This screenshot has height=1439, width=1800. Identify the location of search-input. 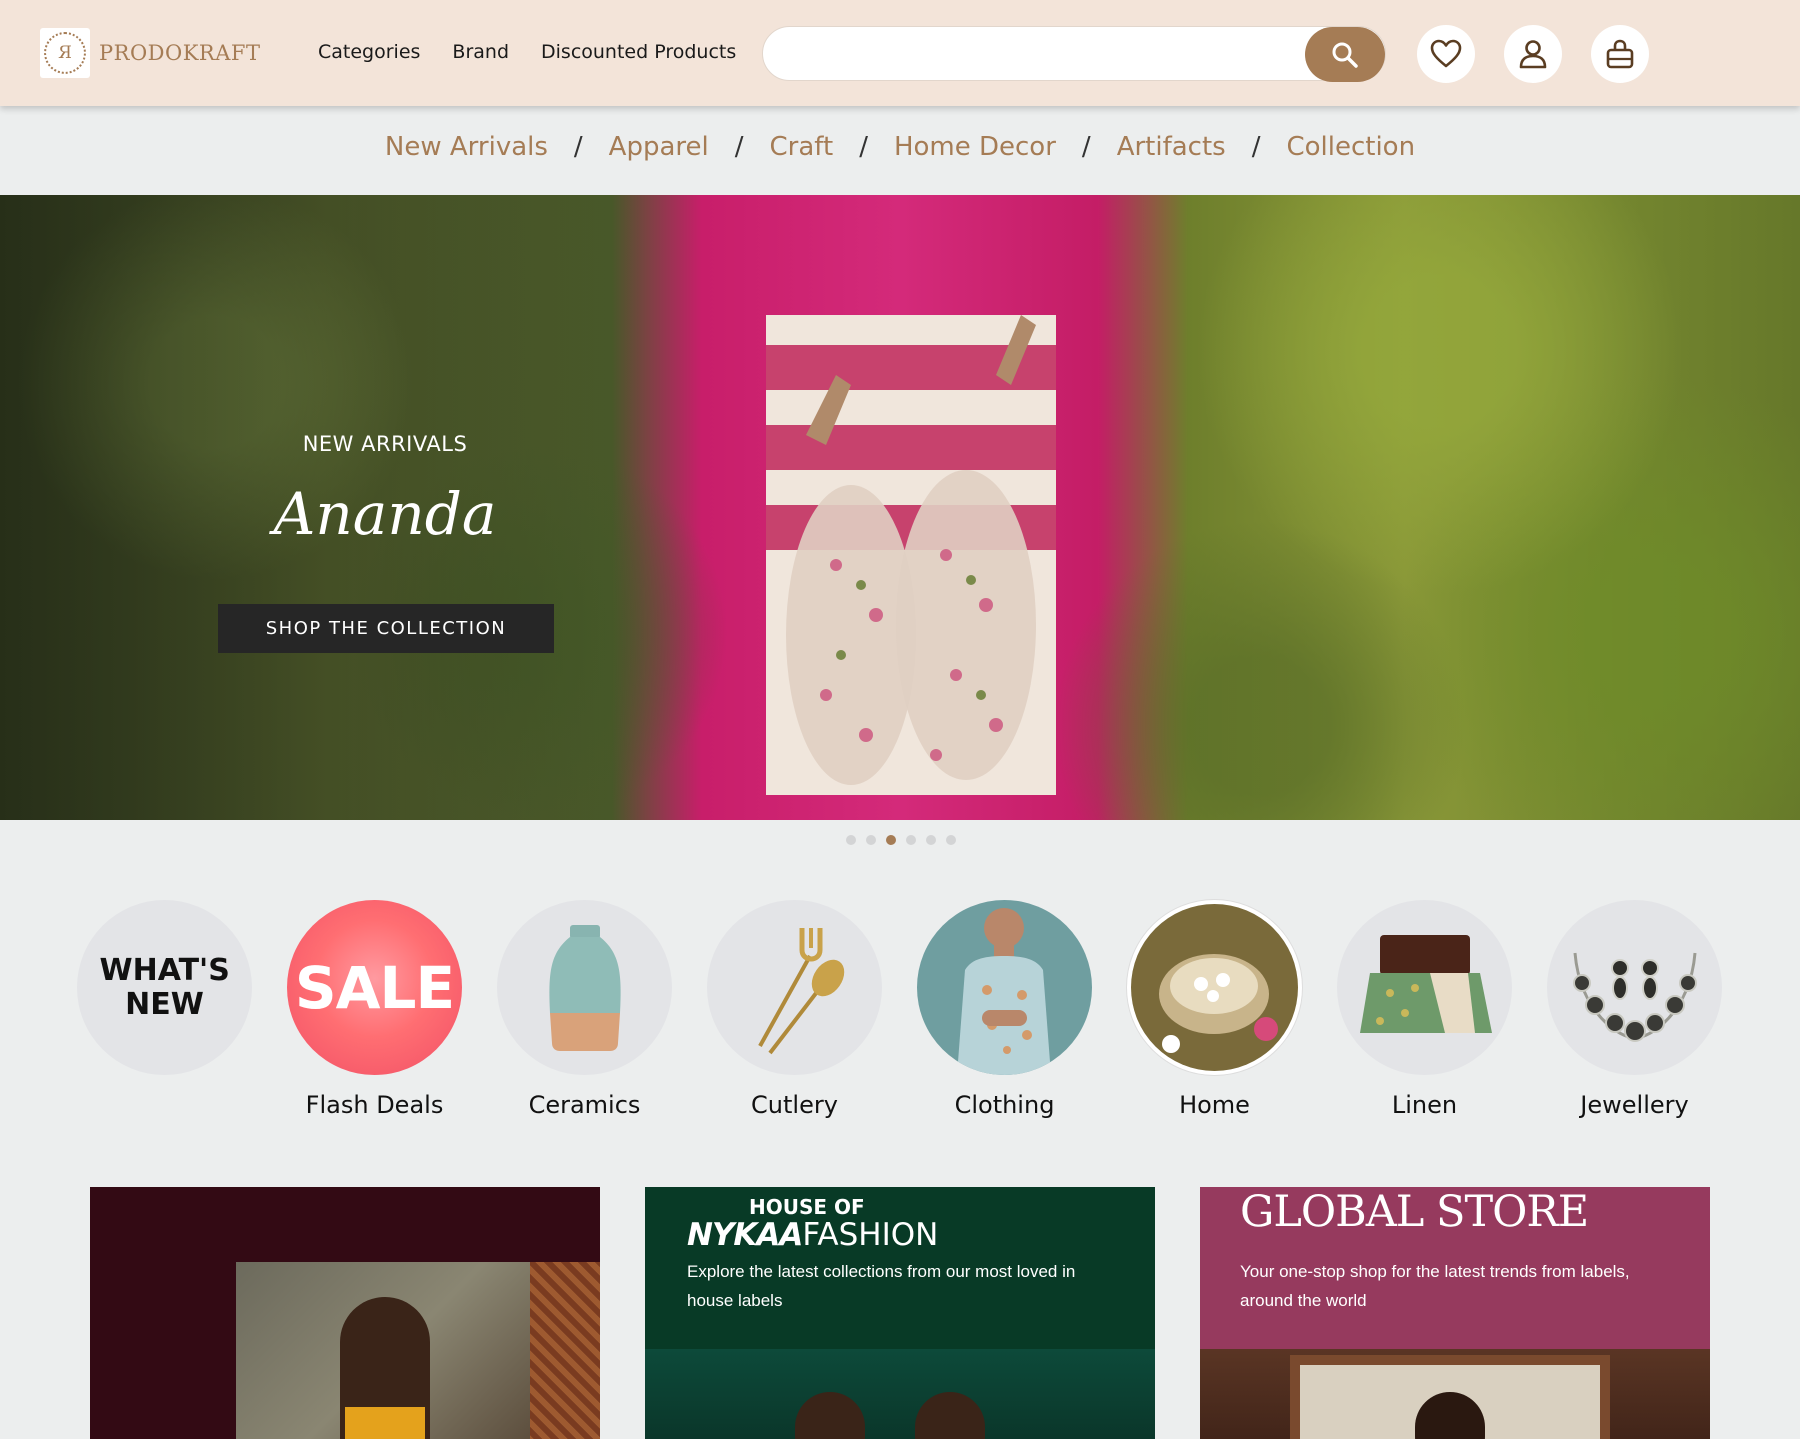
(1020, 54).